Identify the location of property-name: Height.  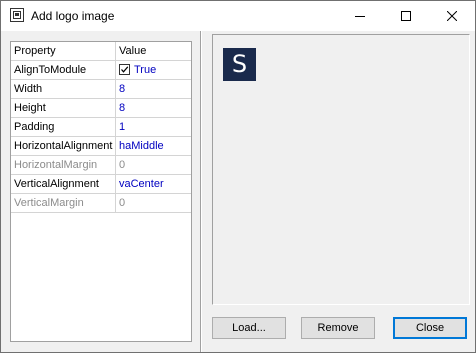
(63, 108).